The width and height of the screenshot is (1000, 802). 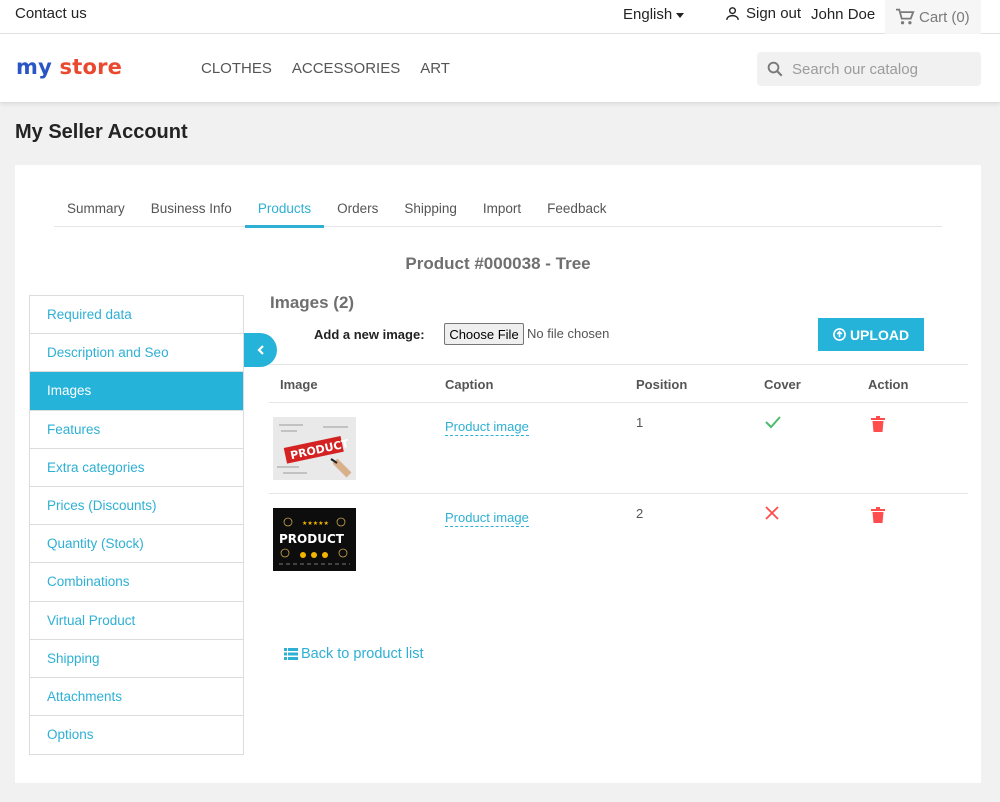 I want to click on cart-icon, so click(x=905, y=16).